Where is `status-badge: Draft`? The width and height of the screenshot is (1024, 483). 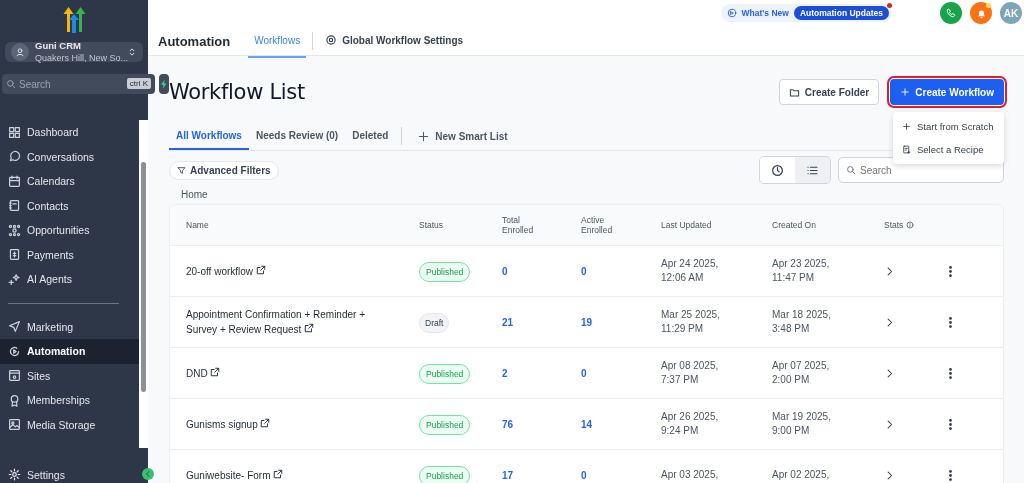
status-badge: Draft is located at coordinates (434, 322).